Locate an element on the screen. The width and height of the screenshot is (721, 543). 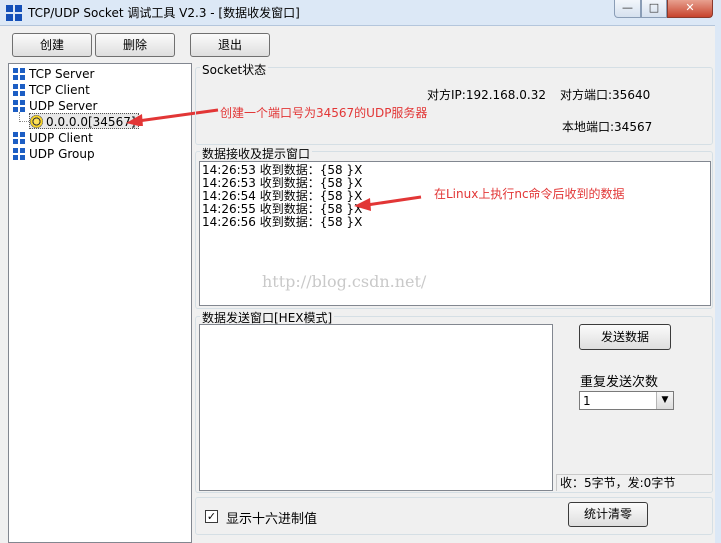
annotation-linux-nc: 在Linux上执行nc命令后收到的数据 is located at coordinates (529, 194).